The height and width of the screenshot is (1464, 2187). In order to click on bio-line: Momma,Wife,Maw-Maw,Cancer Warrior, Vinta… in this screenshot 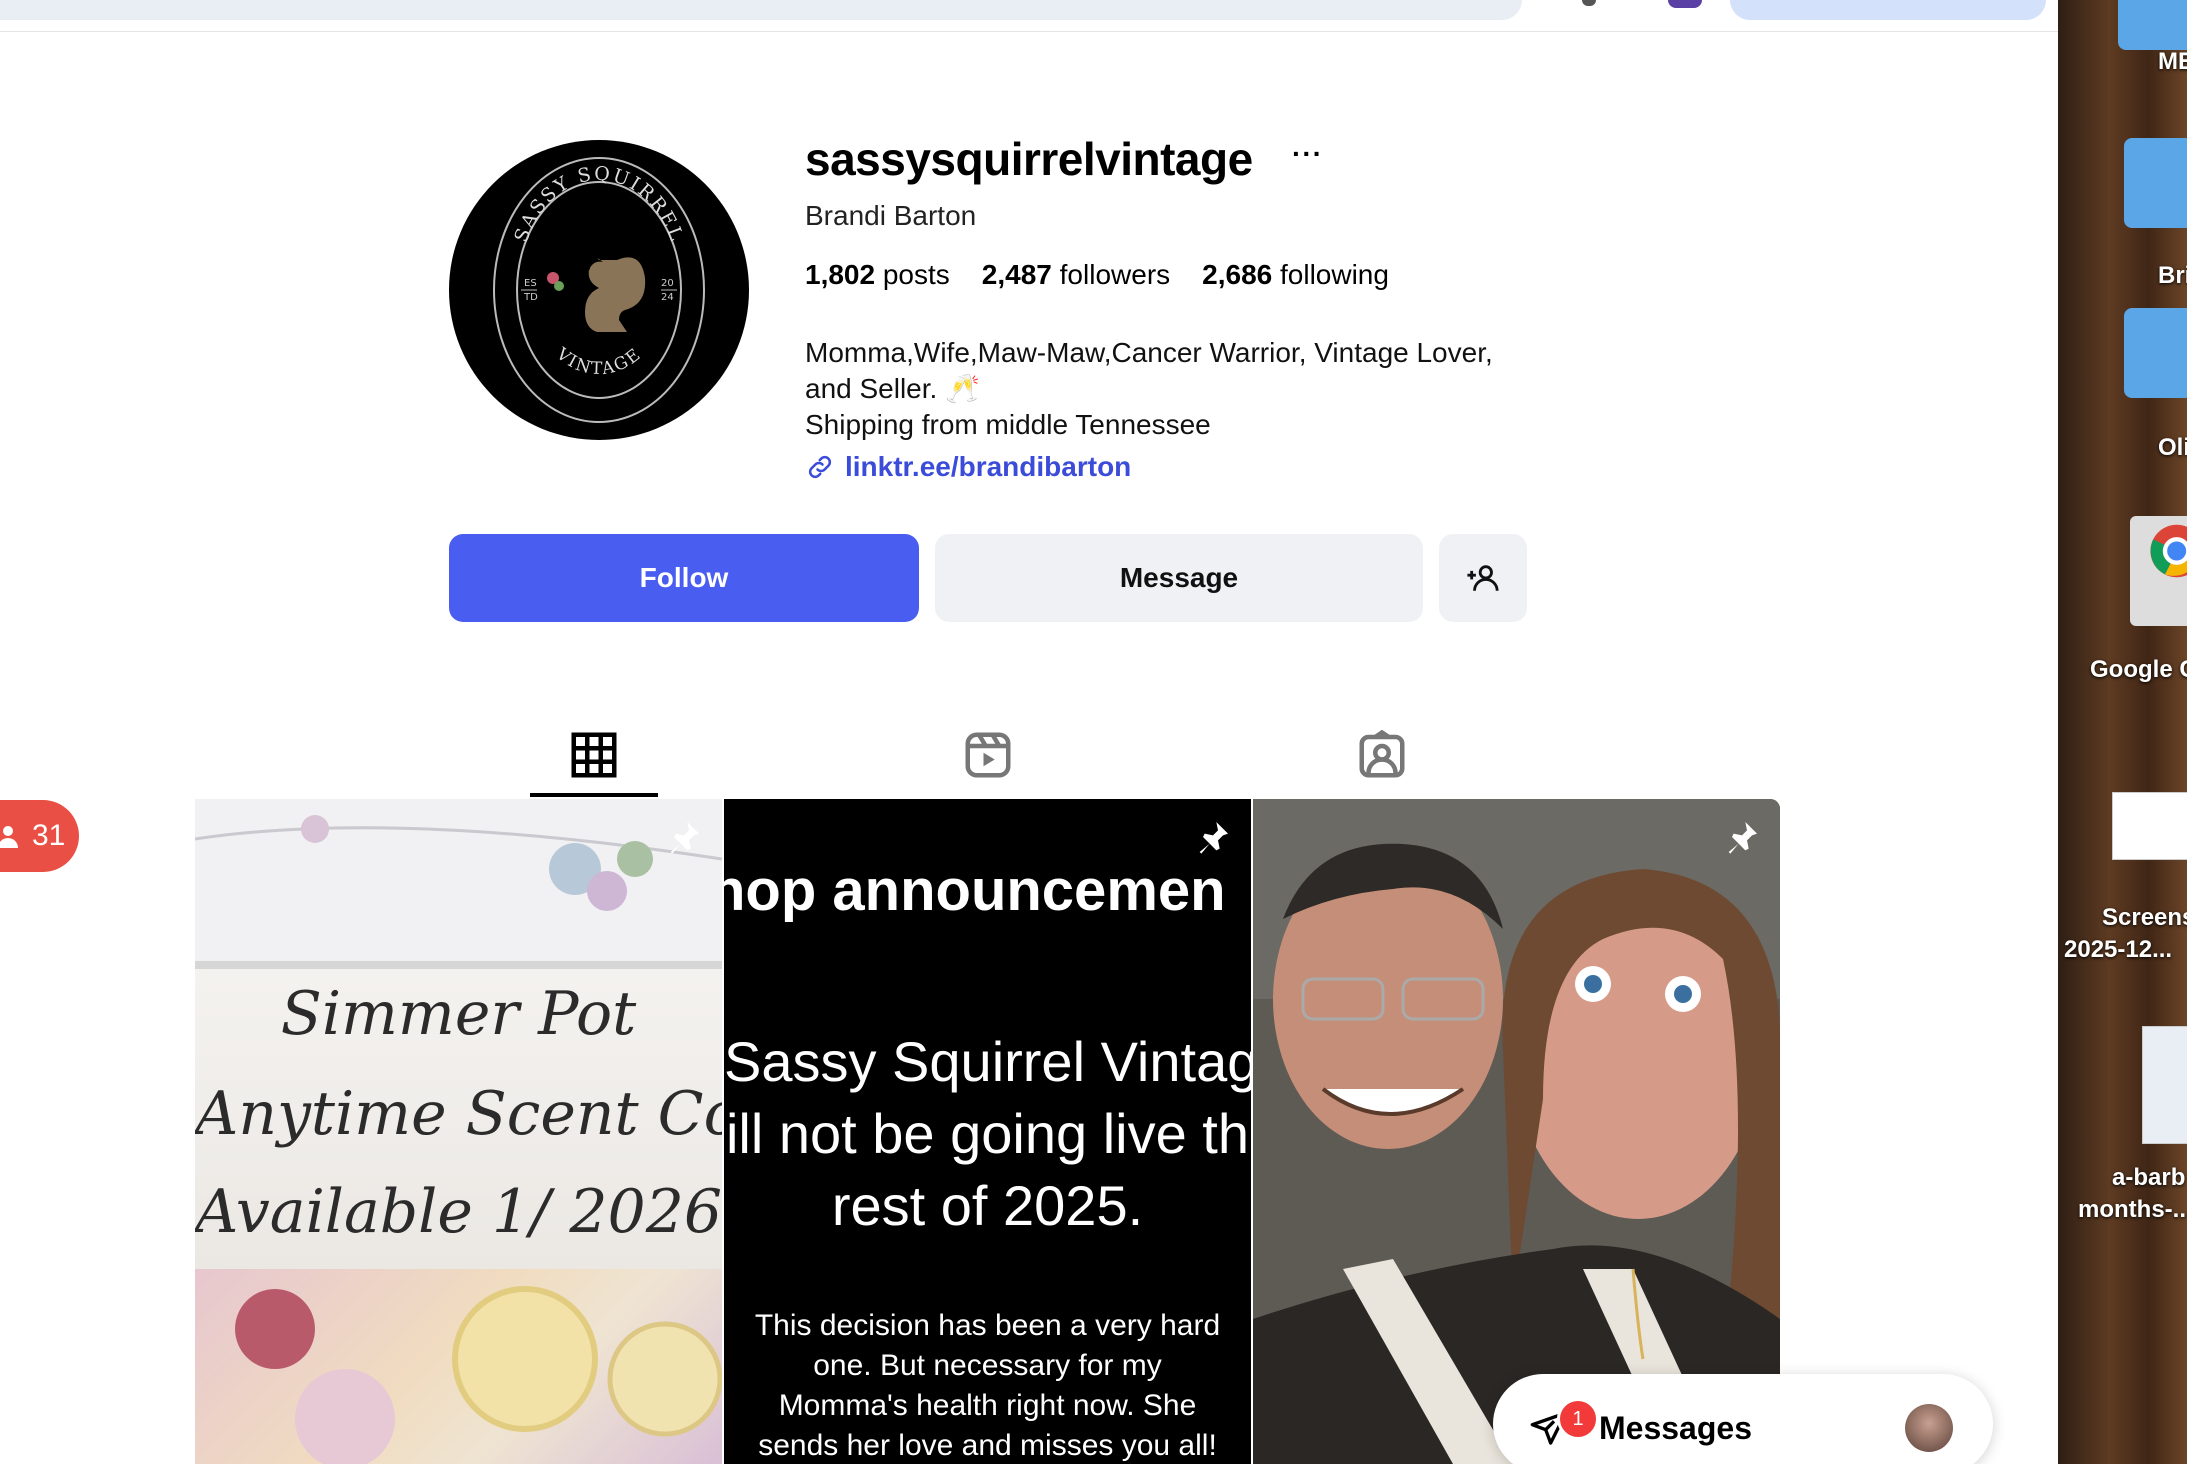, I will do `click(1149, 352)`.